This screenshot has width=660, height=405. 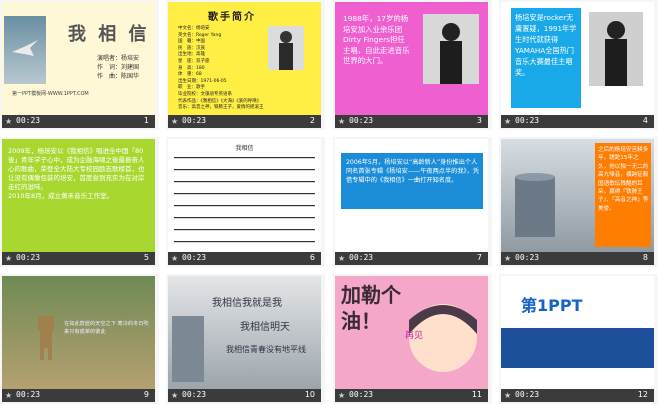 What do you see at coordinates (109, 34) in the screenshot?
I see `slide-title: 我 相 信` at bounding box center [109, 34].